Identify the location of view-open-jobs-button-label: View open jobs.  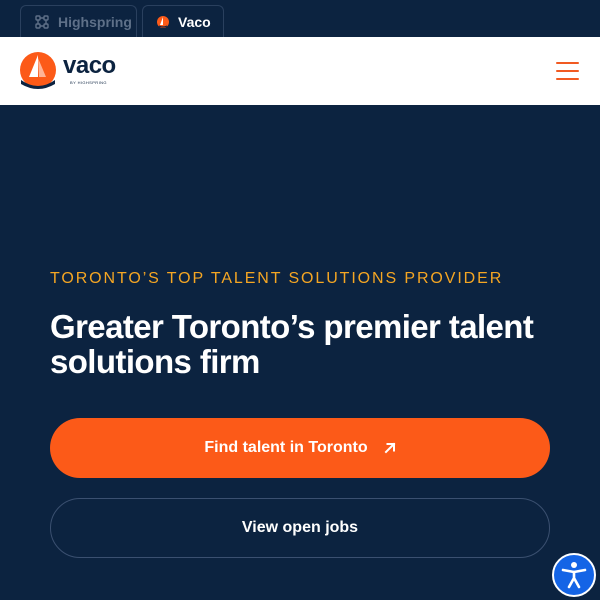
(300, 527).